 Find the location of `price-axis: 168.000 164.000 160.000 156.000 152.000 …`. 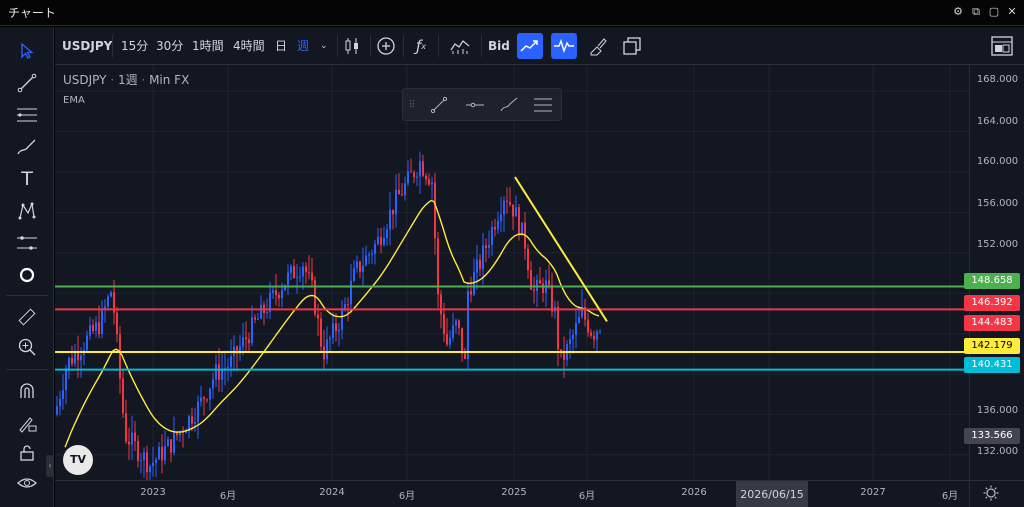

price-axis: 168.000 164.000 160.000 156.000 152.000 … is located at coordinates (994, 272).